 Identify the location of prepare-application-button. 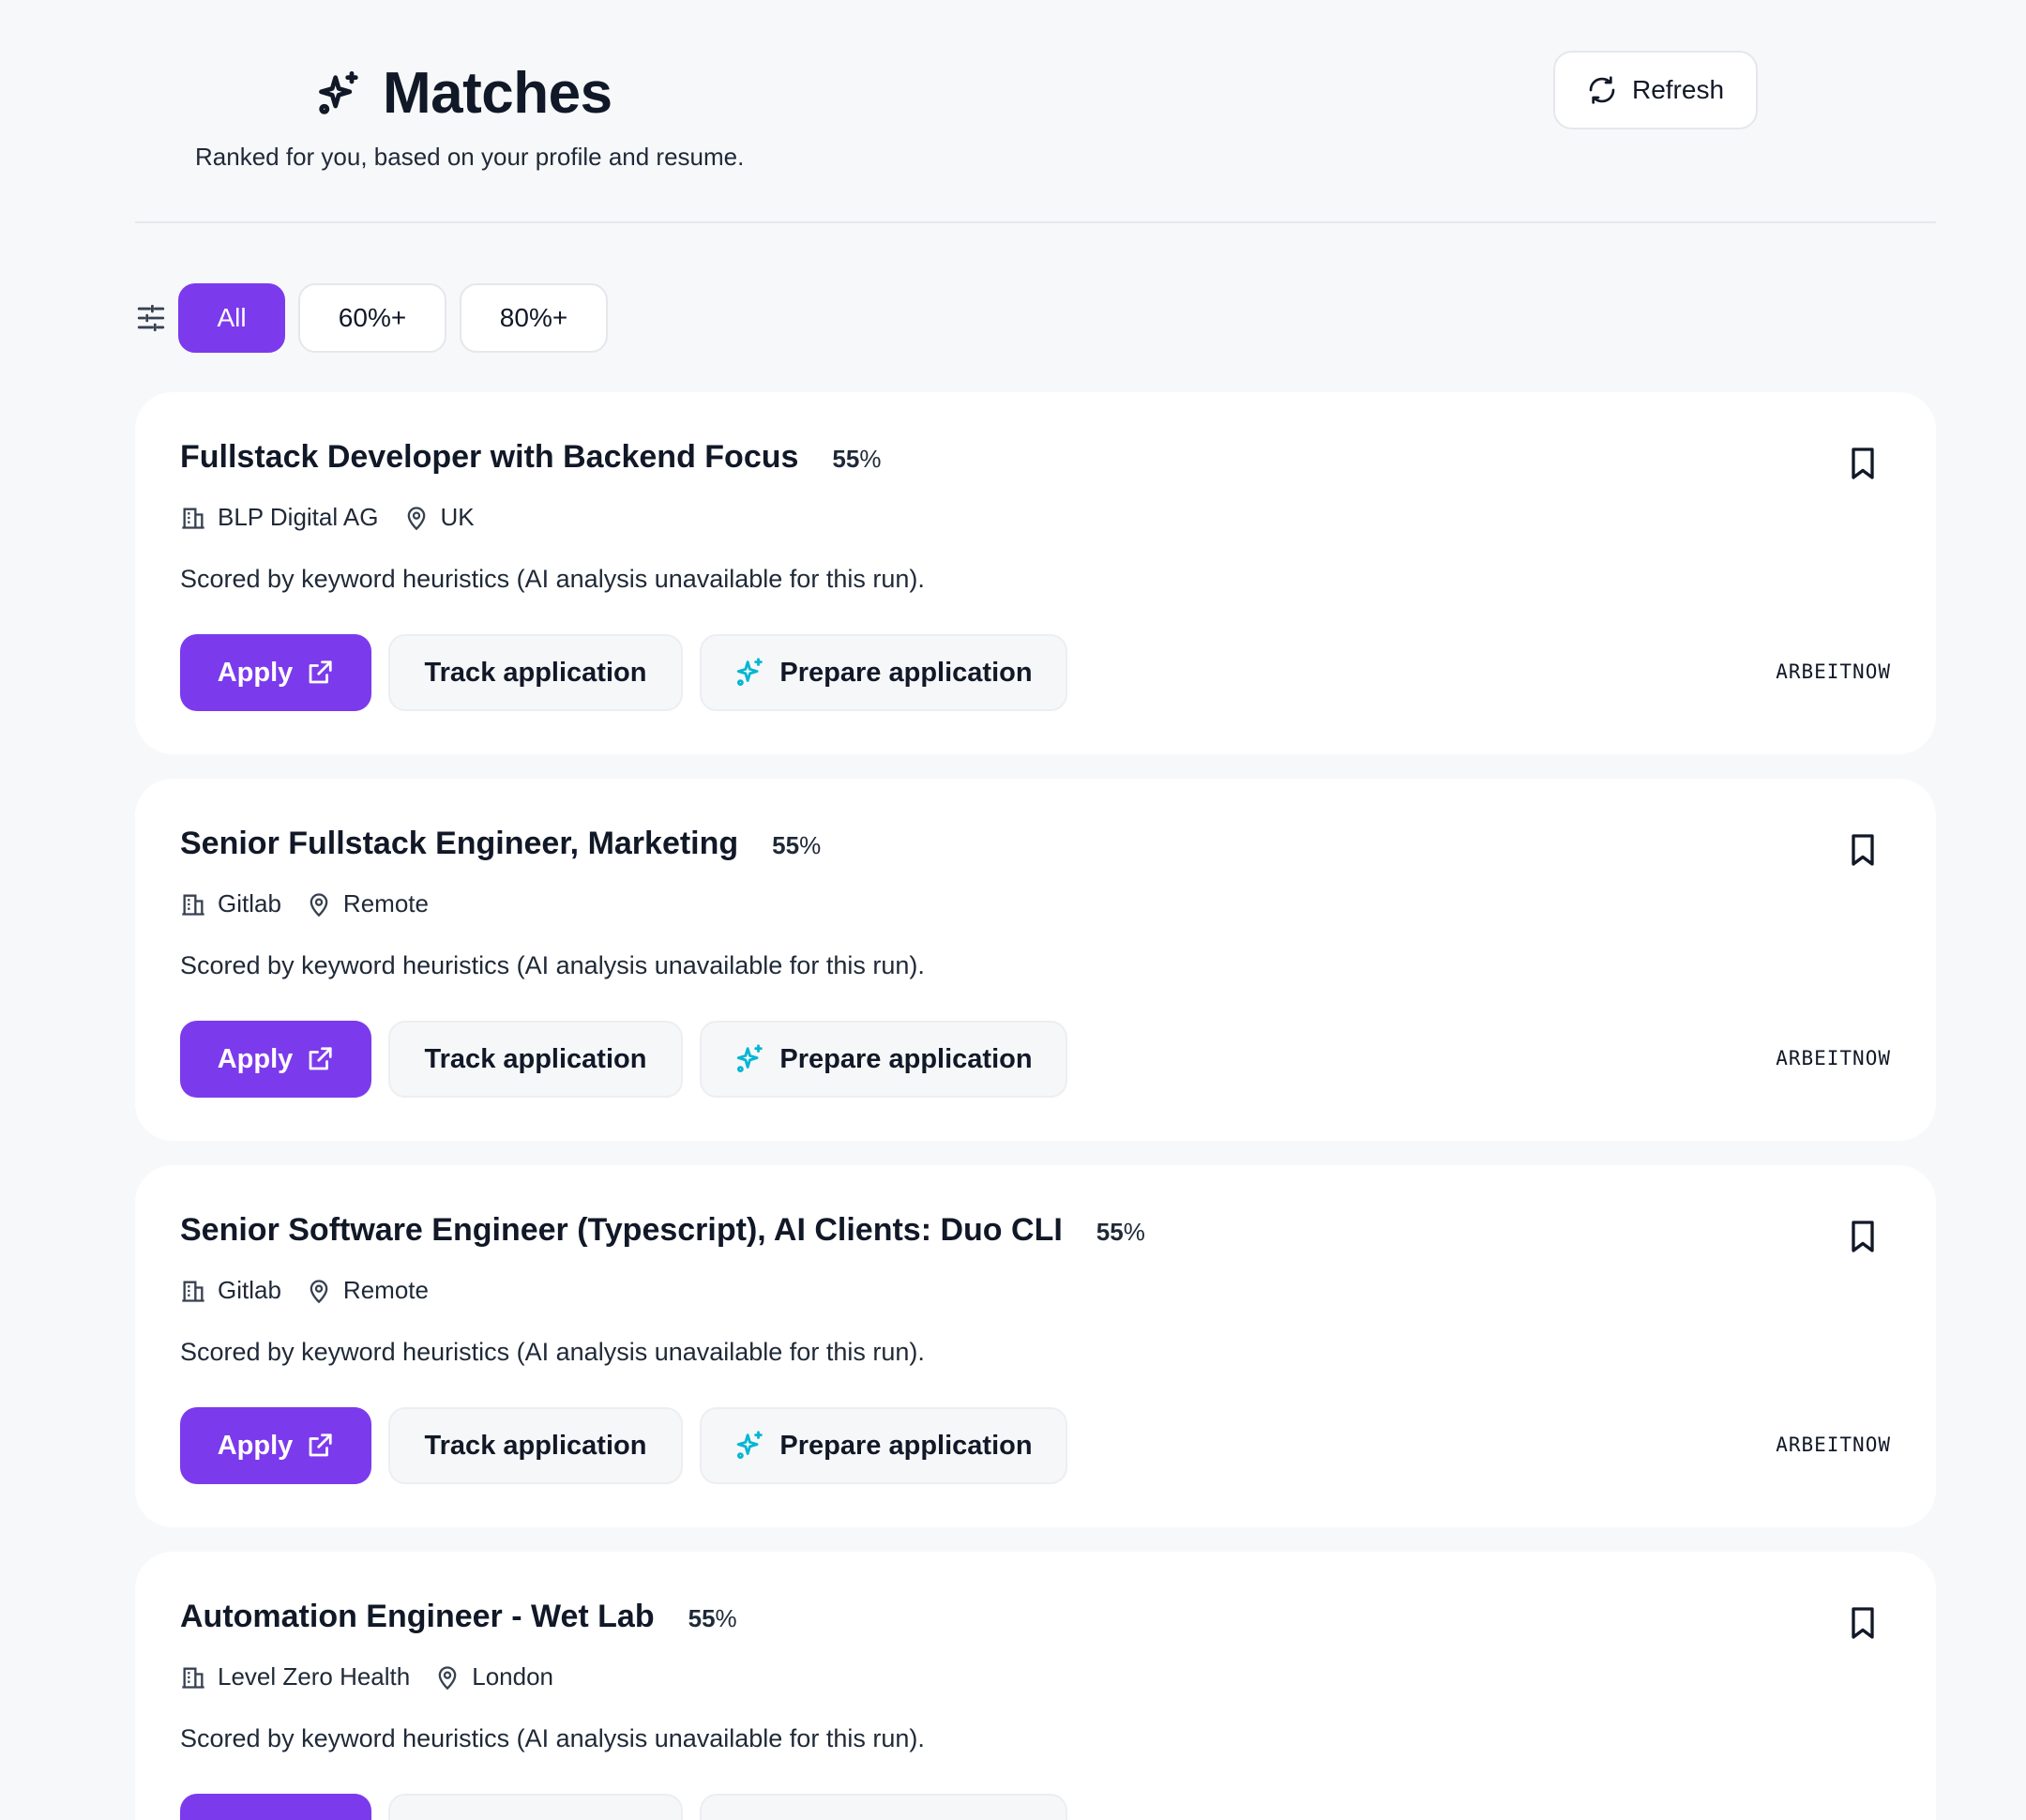
(884, 1807).